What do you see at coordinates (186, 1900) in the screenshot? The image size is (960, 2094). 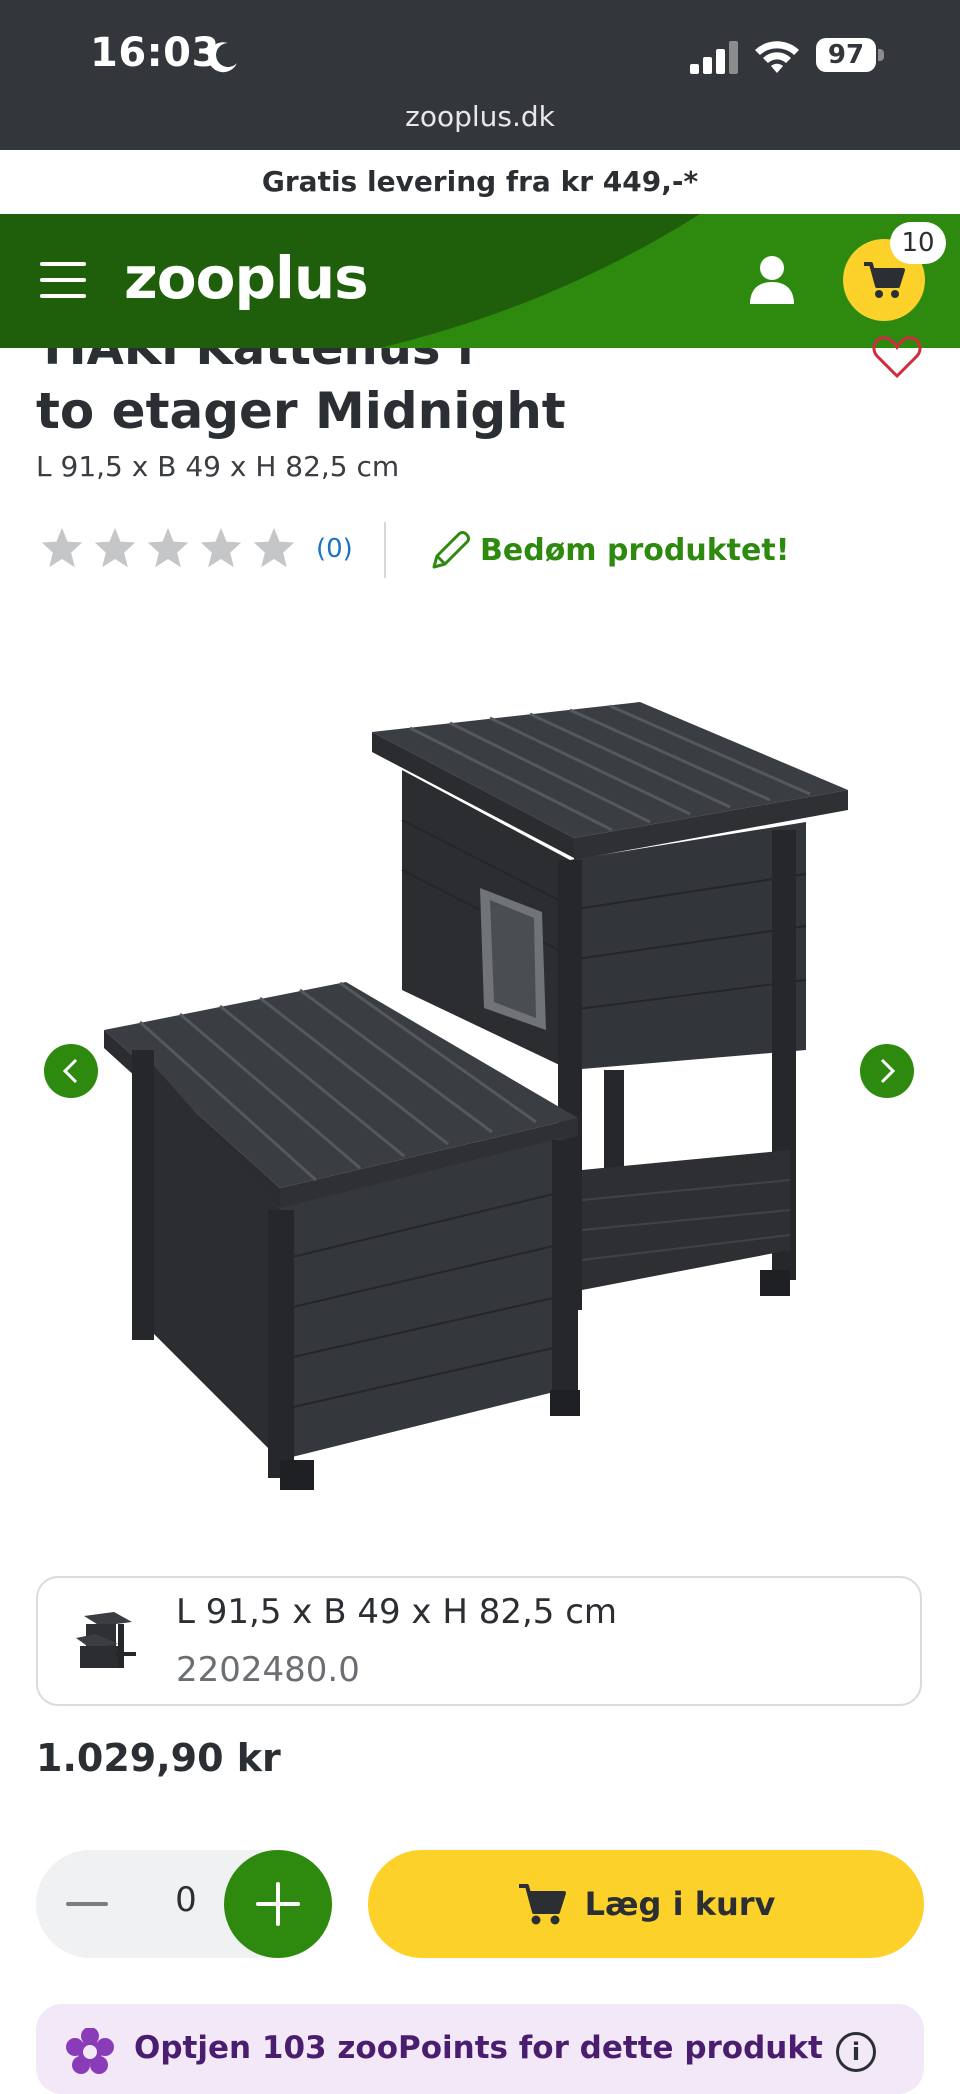 I see `quantity-value: 0` at bounding box center [186, 1900].